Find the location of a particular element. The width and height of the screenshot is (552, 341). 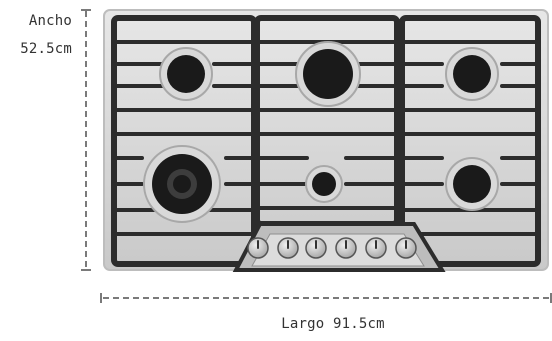

width-dimension-line is located at coordinates (86, 140).